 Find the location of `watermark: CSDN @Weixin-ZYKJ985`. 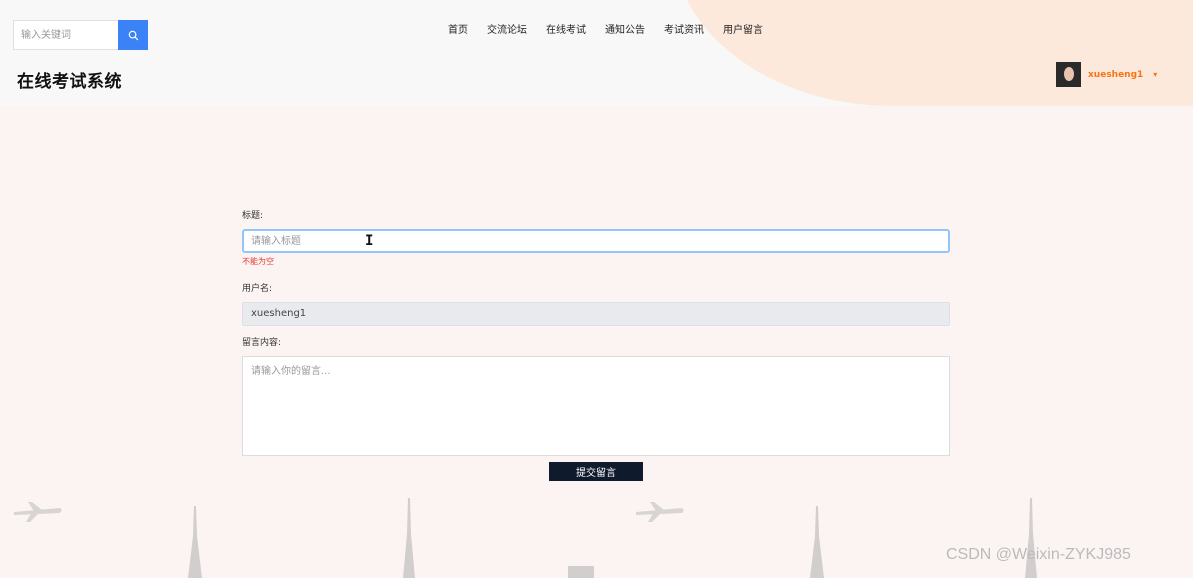

watermark: CSDN @Weixin-ZYKJ985 is located at coordinates (1038, 554).